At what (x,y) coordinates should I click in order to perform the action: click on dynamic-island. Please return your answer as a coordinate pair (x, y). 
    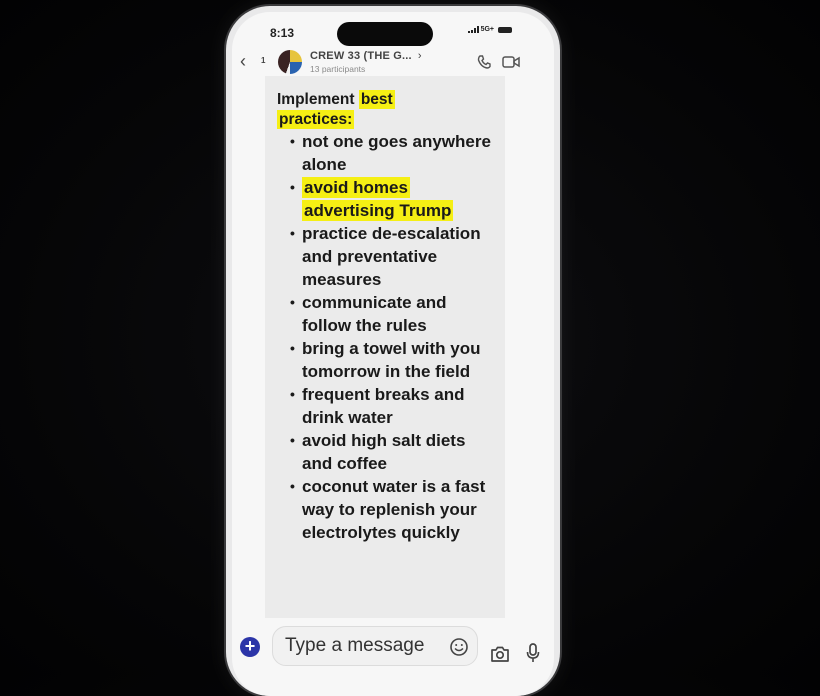
    Looking at the image, I should click on (385, 34).